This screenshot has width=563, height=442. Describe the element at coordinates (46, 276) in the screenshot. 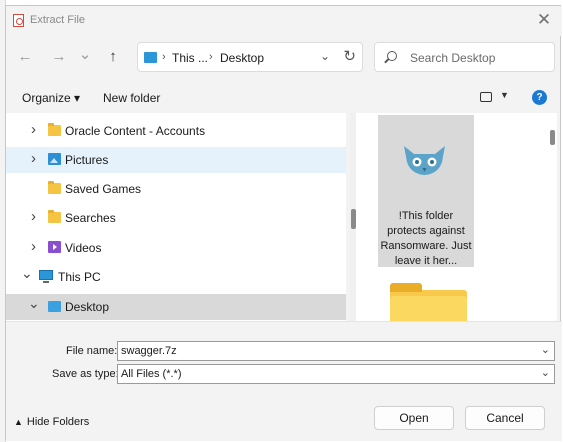

I see `pc-icon` at that location.